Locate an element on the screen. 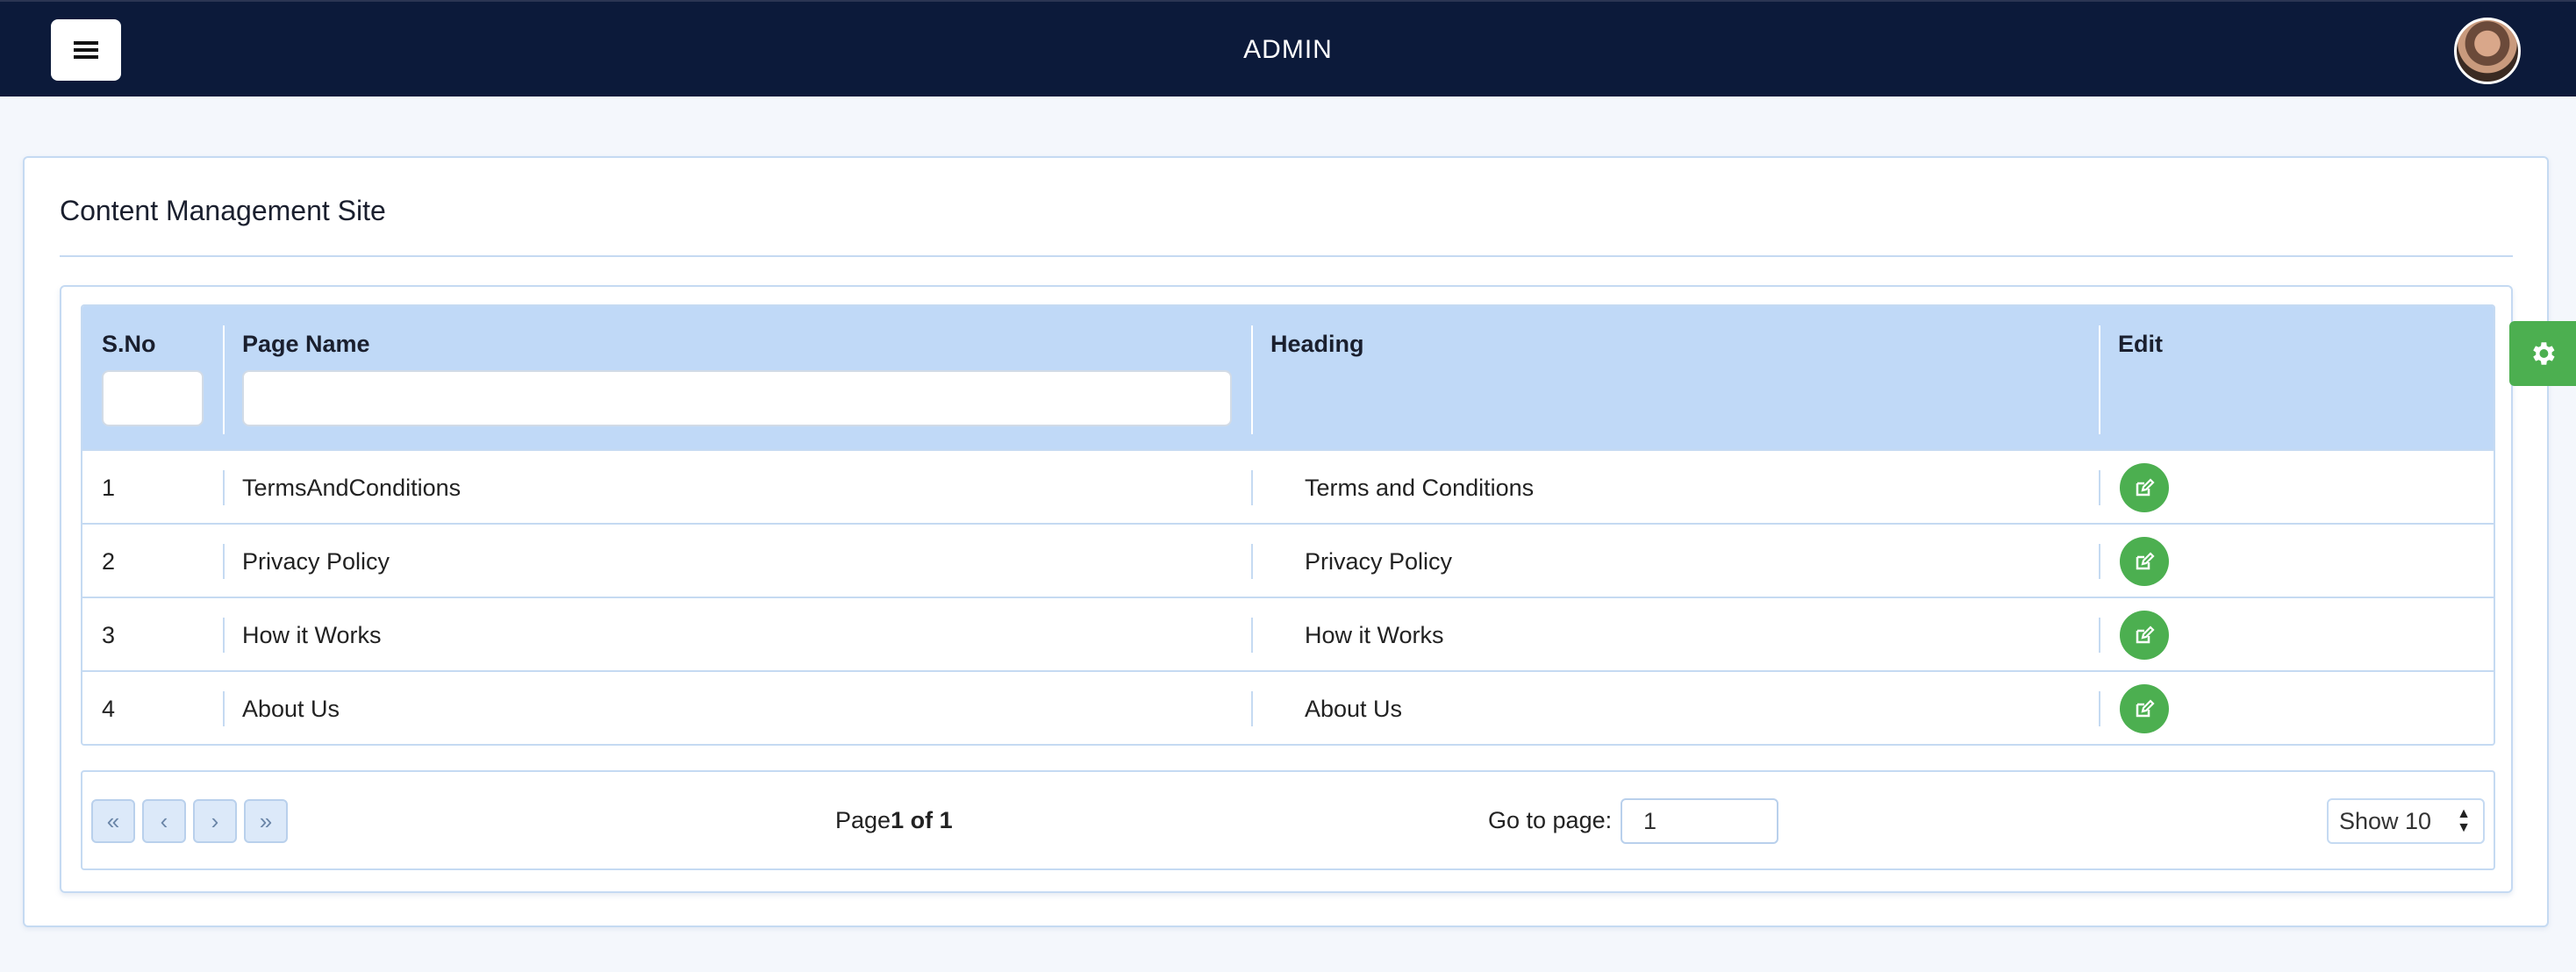 The width and height of the screenshot is (2576, 972). column-label-page-name: Page Name is located at coordinates (306, 344).